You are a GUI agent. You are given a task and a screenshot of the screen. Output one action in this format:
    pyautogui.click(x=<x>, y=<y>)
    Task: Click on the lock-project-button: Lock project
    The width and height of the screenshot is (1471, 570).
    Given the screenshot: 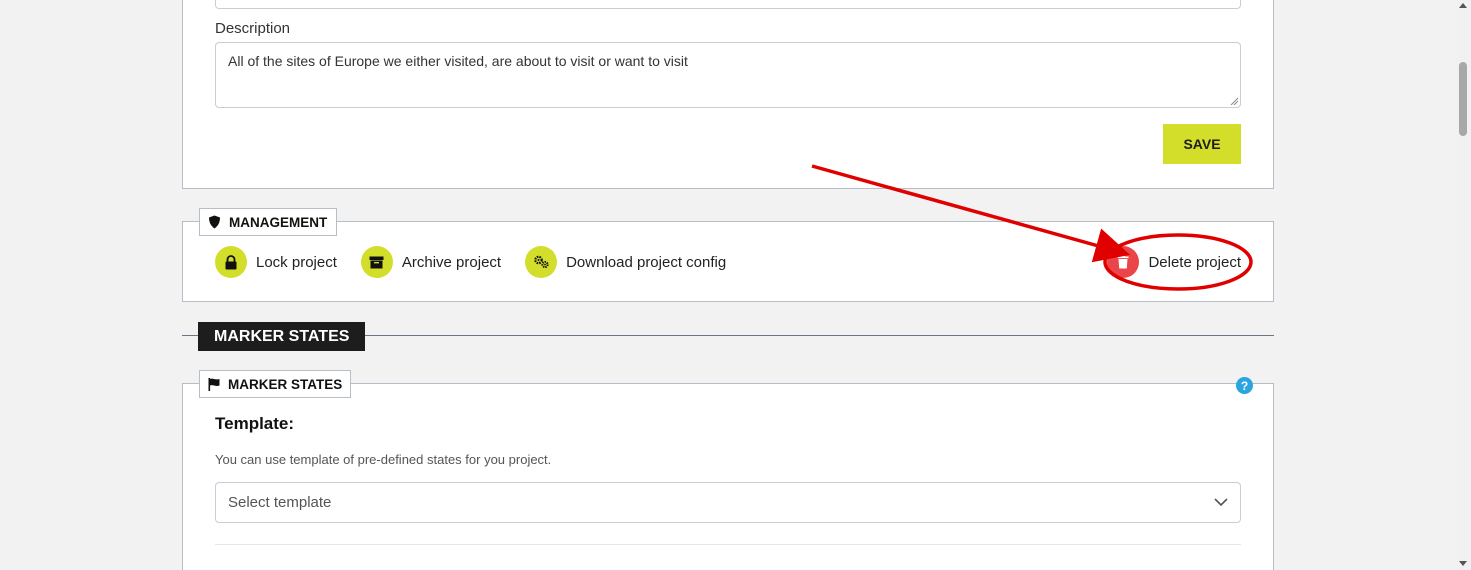 What is the action you would take?
    pyautogui.click(x=276, y=262)
    